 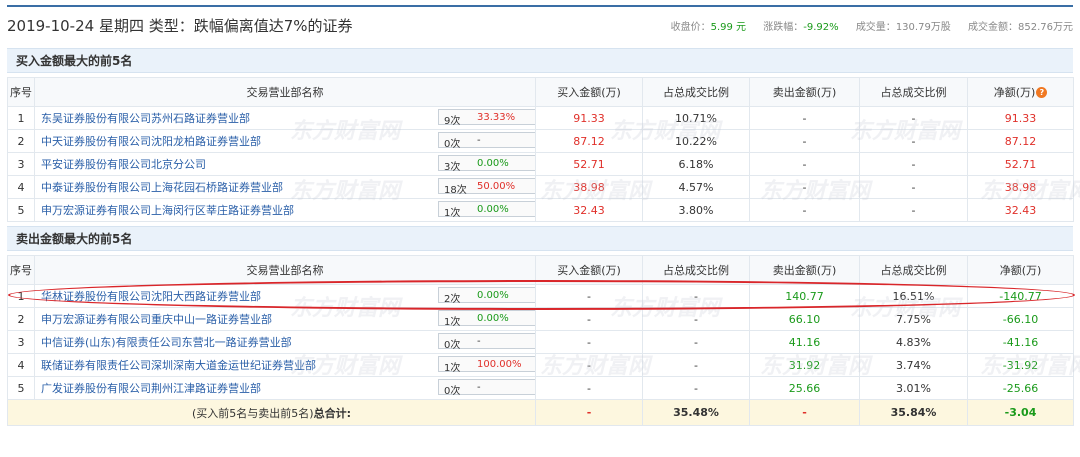 I want to click on change-label: 涨跌幅：, so click(x=783, y=27).